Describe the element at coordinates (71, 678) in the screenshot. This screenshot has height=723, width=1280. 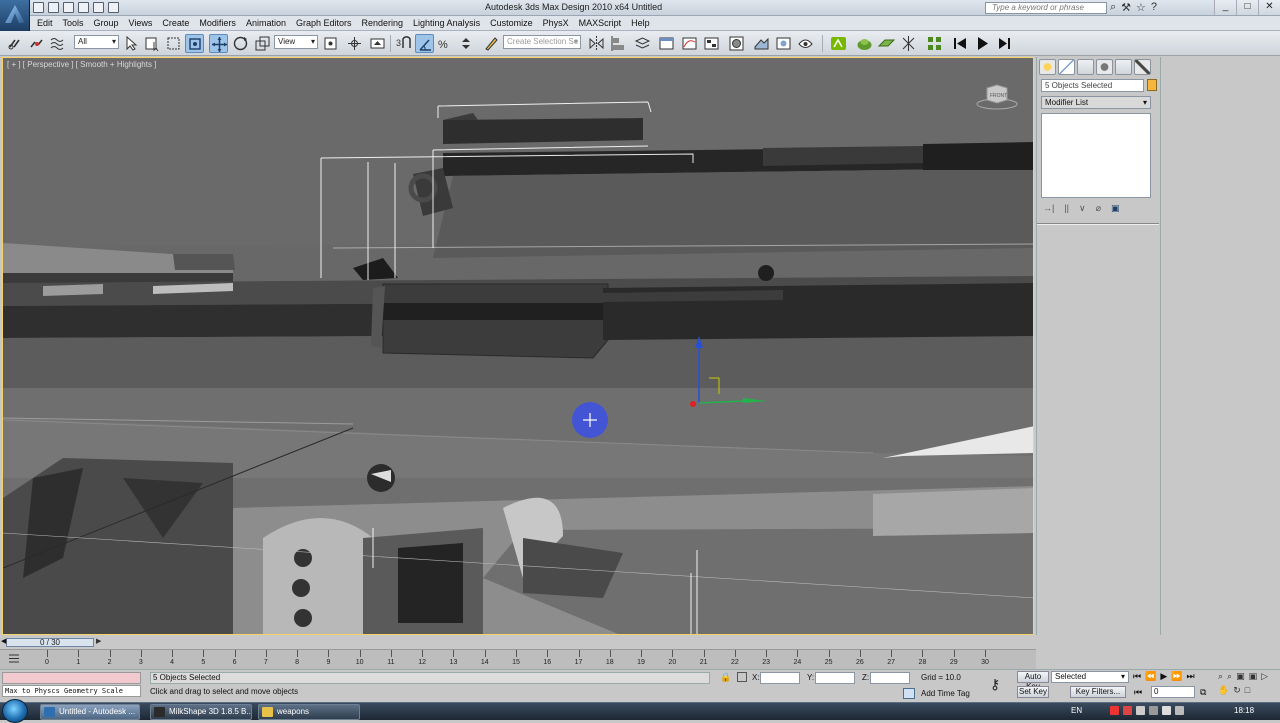
I see `maxscript-mini-listener-input` at that location.